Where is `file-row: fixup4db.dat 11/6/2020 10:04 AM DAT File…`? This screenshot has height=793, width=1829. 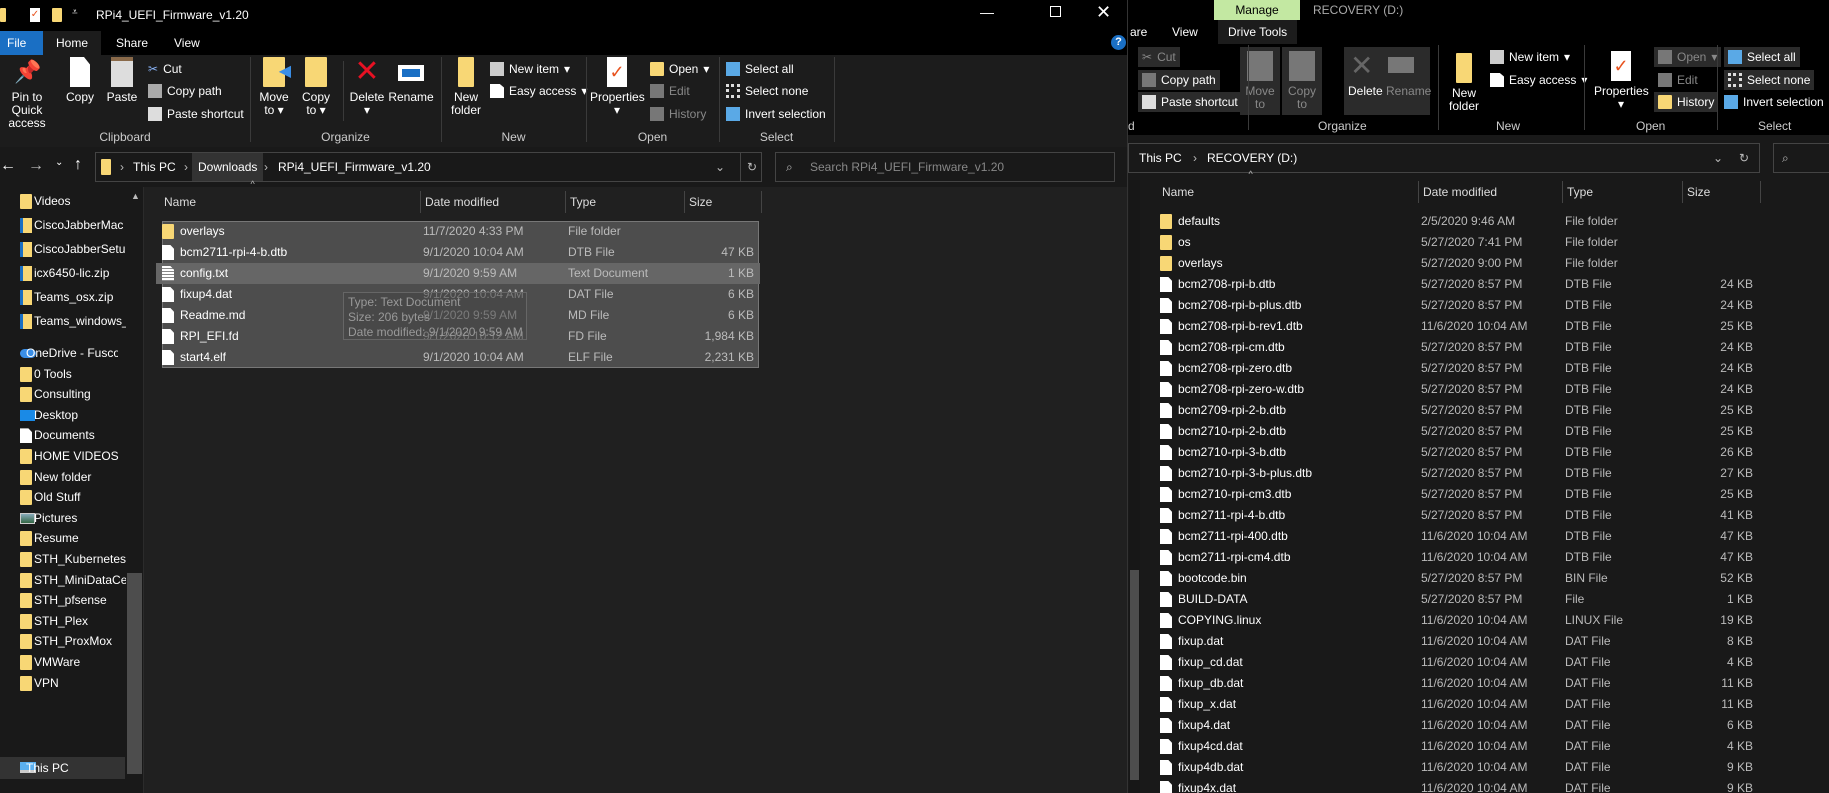 file-row: fixup4db.dat 11/6/2020 10:04 AM DAT File… is located at coordinates (1456, 767).